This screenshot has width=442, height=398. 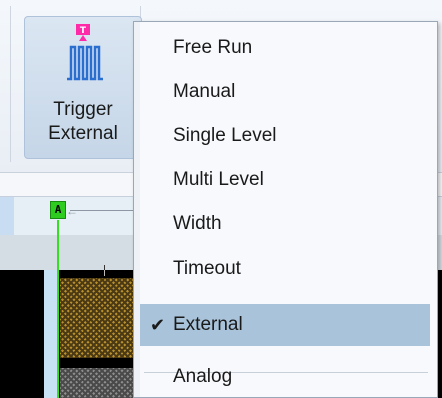 What do you see at coordinates (285, 180) in the screenshot?
I see `menu-item-multi-level: Multi Level` at bounding box center [285, 180].